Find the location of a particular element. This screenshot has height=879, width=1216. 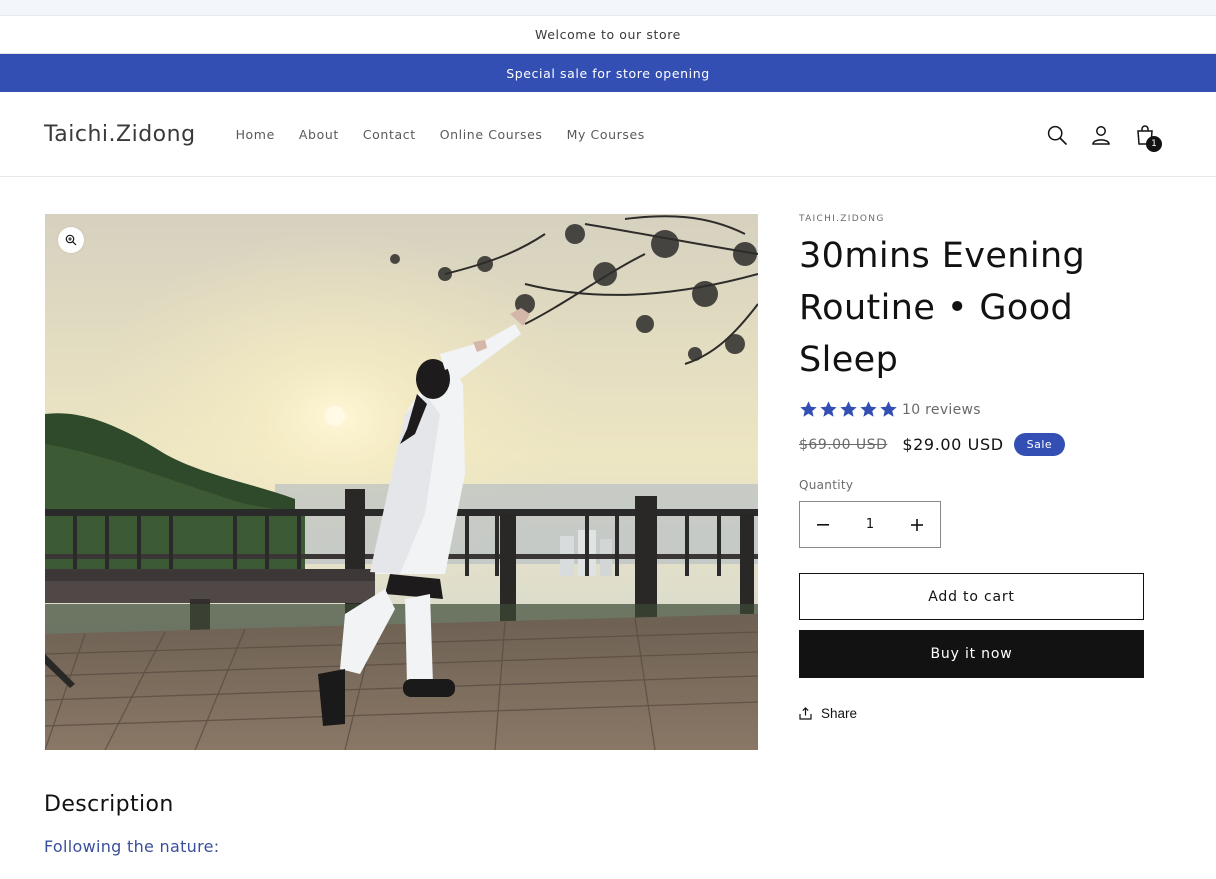

nav-online-courses: Online Courses is located at coordinates (491, 134).